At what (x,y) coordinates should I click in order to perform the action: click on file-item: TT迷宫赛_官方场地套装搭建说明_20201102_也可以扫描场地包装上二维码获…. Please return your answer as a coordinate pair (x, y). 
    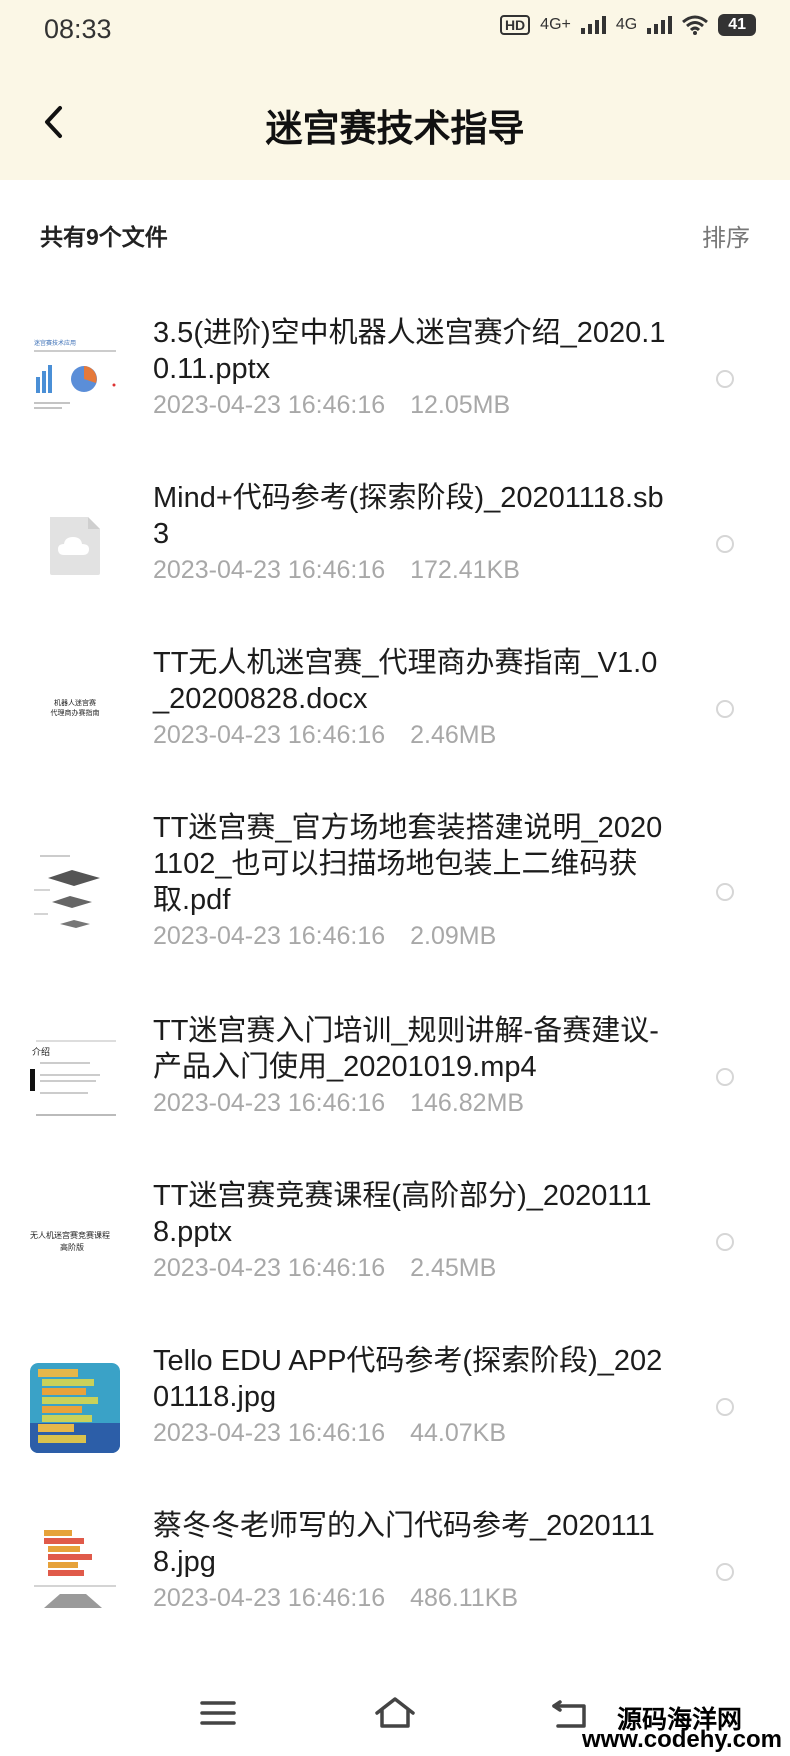
    Looking at the image, I should click on (395, 905).